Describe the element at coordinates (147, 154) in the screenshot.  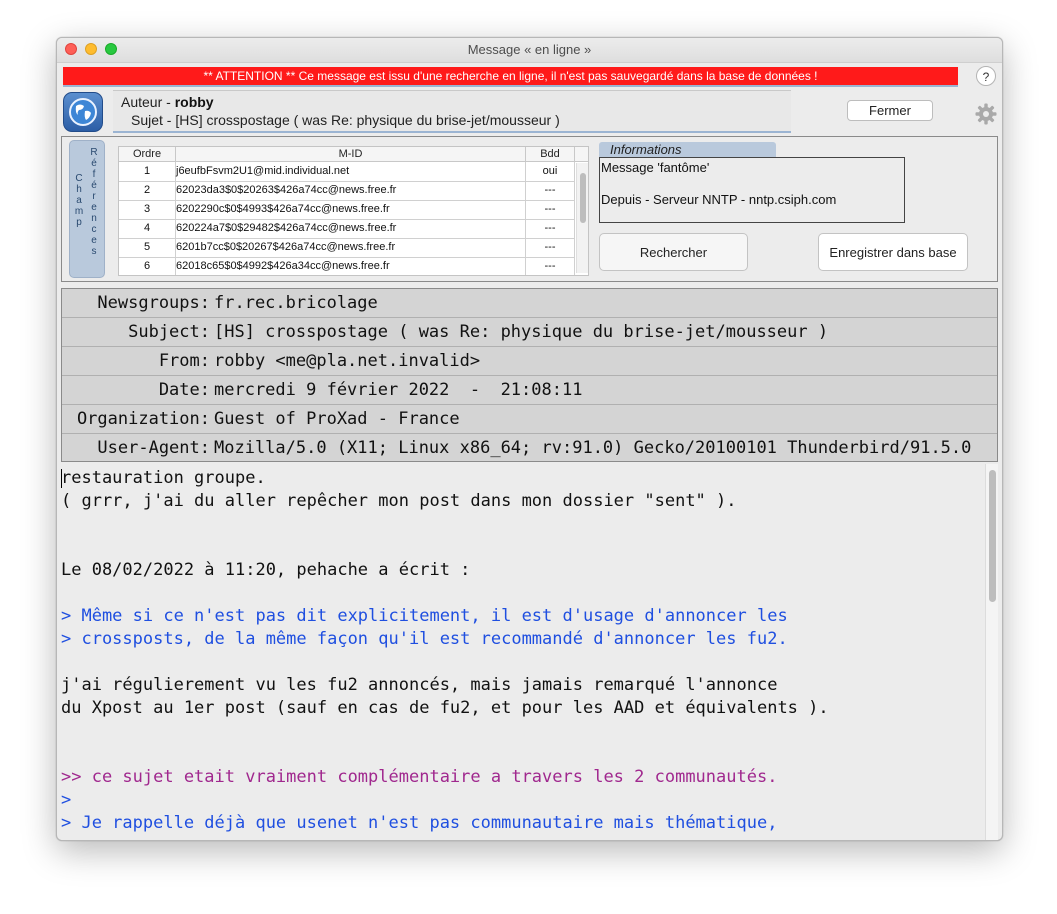
I see `column-header-ordre: Ordre` at that location.